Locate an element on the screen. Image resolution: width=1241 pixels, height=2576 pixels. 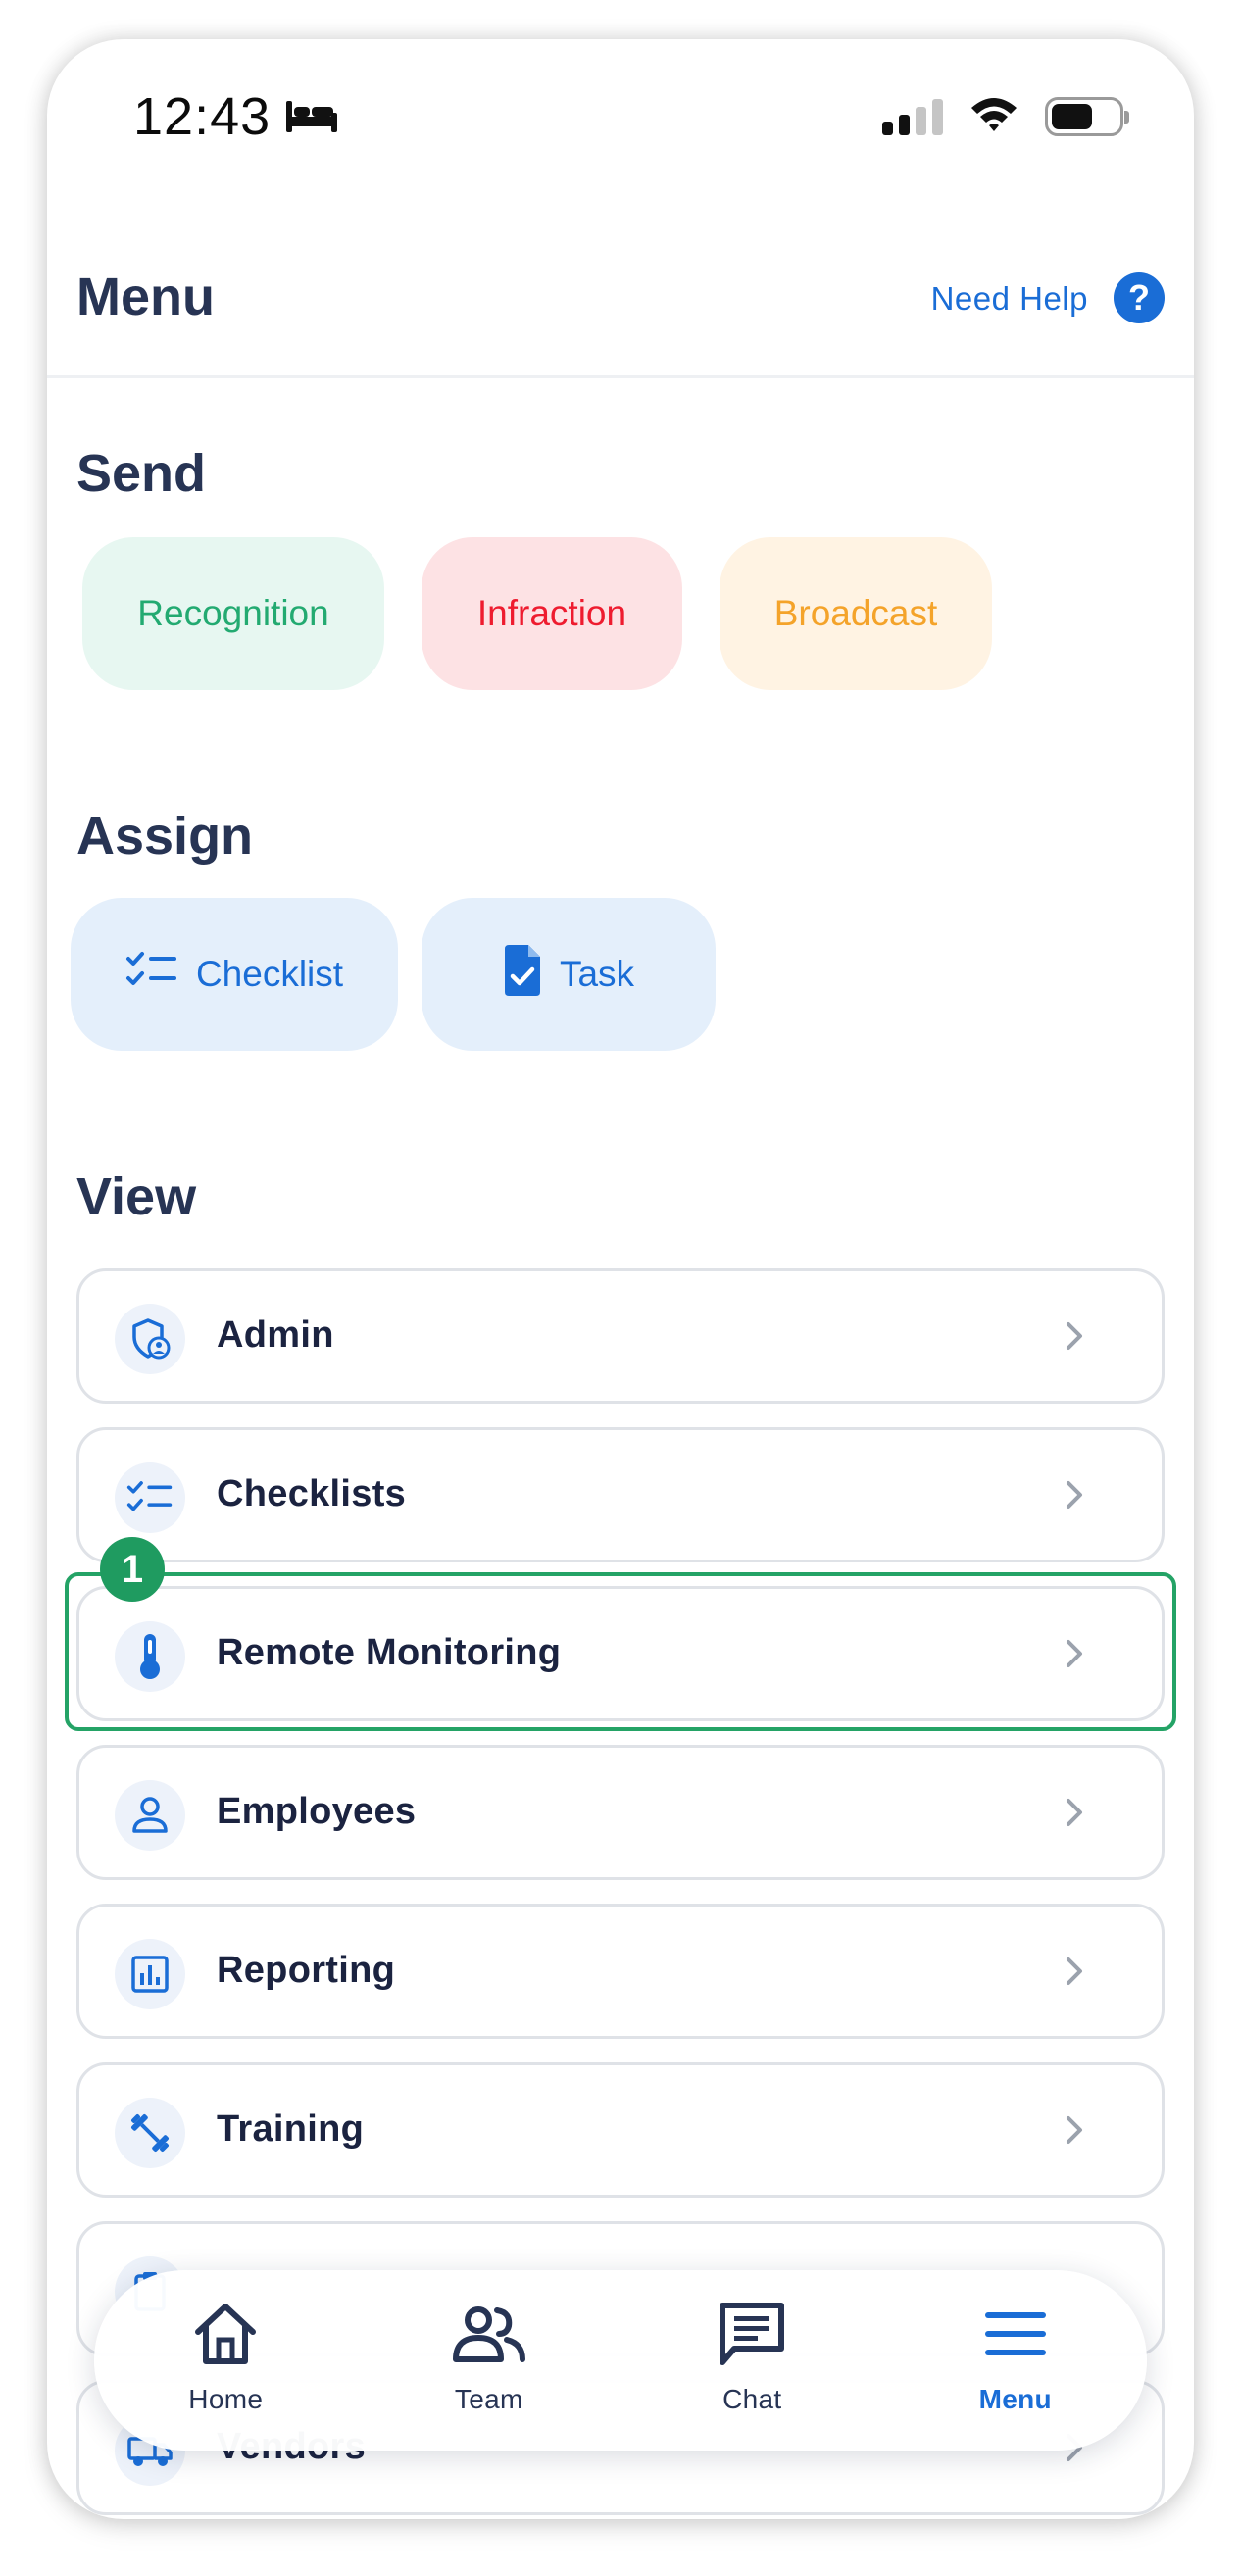
cellular-signal-icon is located at coordinates (913, 116).